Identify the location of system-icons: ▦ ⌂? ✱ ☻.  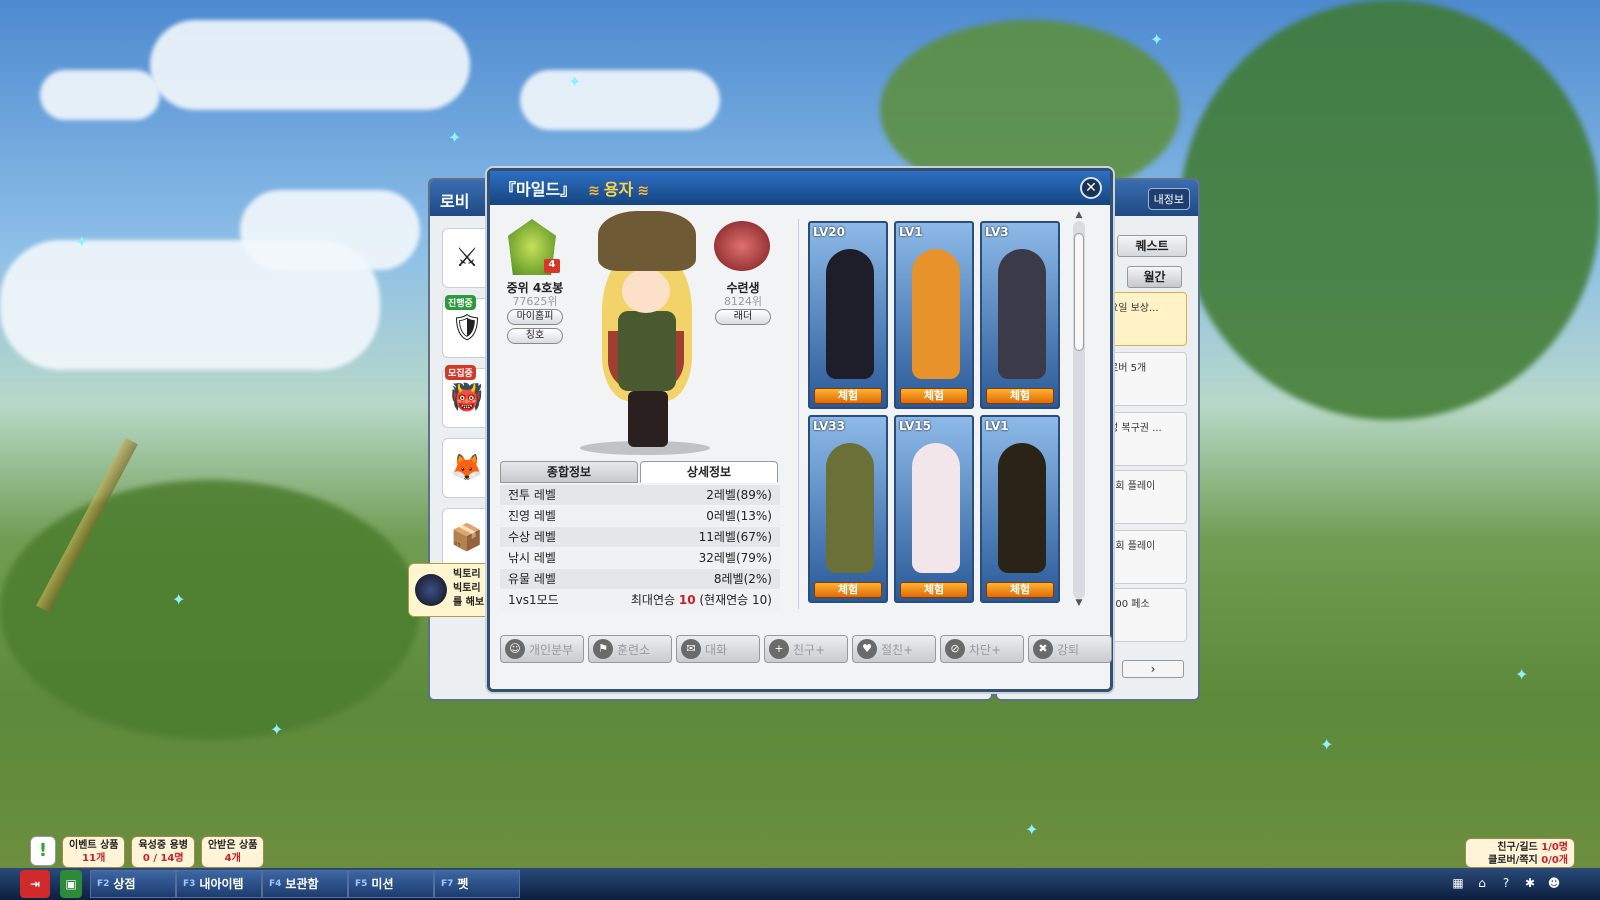
(1506, 883).